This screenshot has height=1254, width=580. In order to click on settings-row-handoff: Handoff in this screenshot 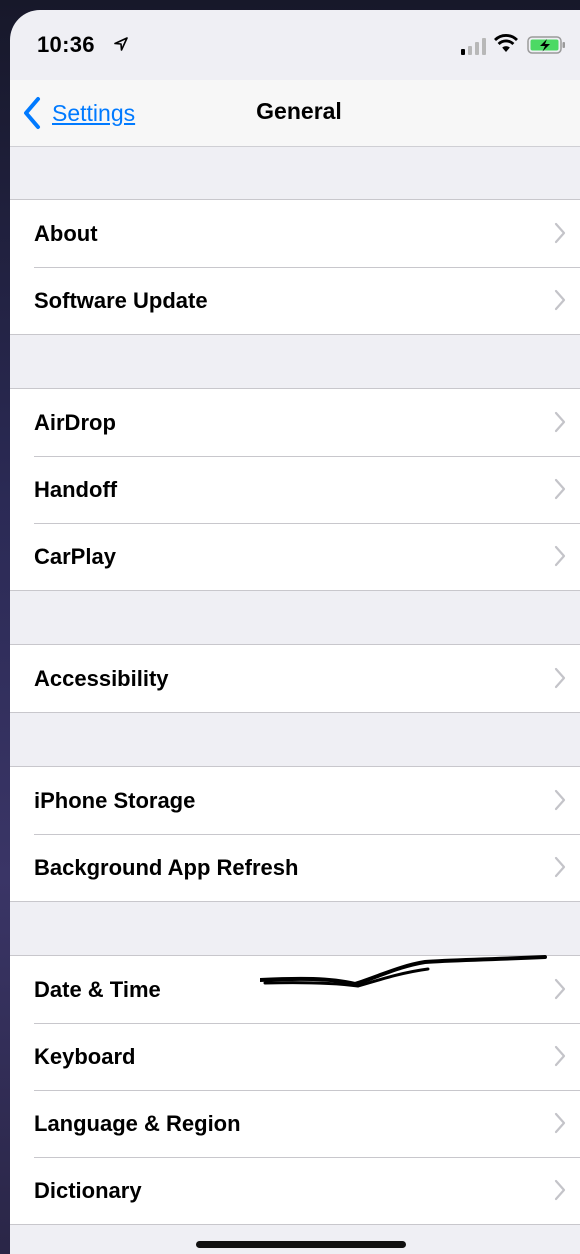, I will do `click(295, 489)`.